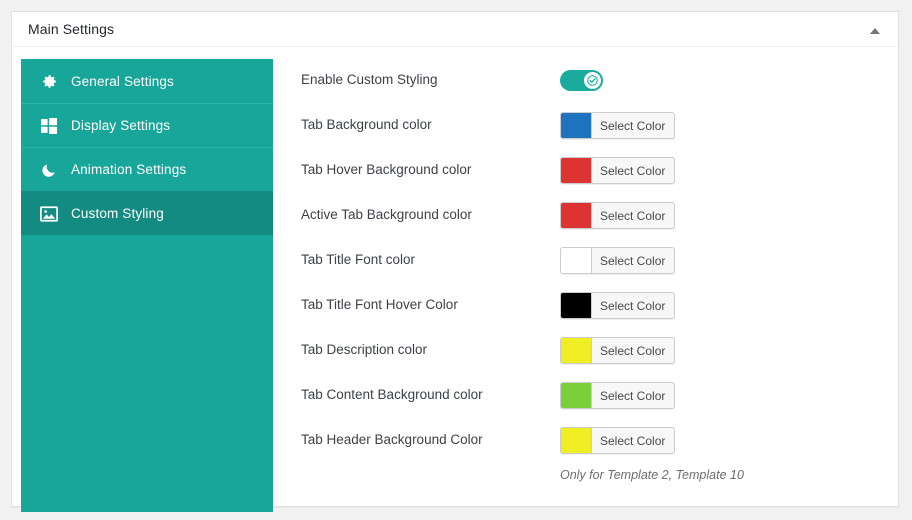 Image resolution: width=912 pixels, height=520 pixels. Describe the element at coordinates (364, 349) in the screenshot. I see `row-label: Tab Description color` at that location.